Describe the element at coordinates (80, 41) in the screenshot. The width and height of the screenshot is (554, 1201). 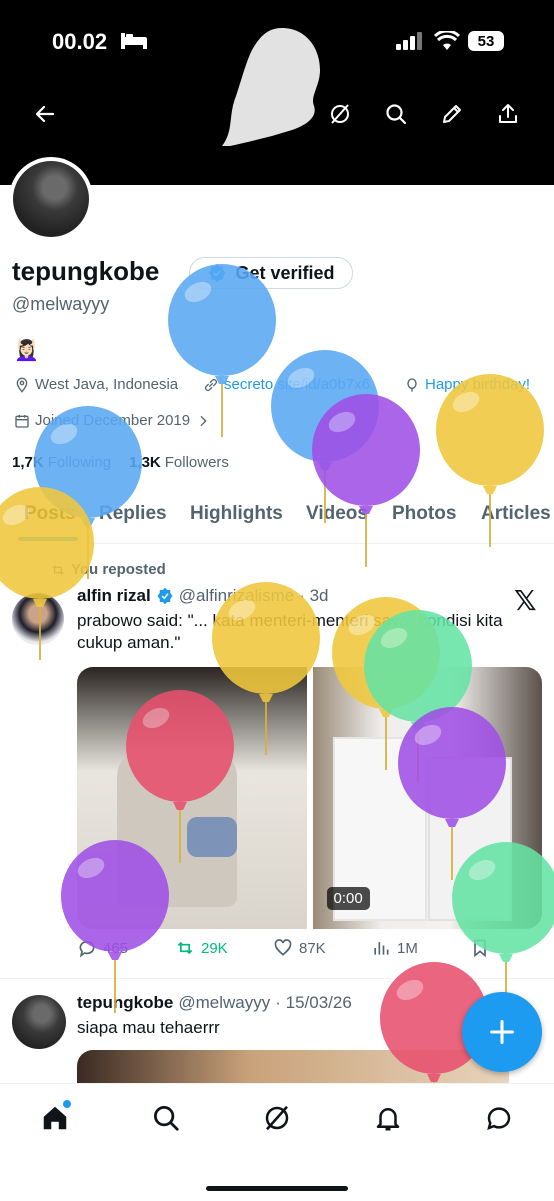
I see `status-time: 00.02` at that location.